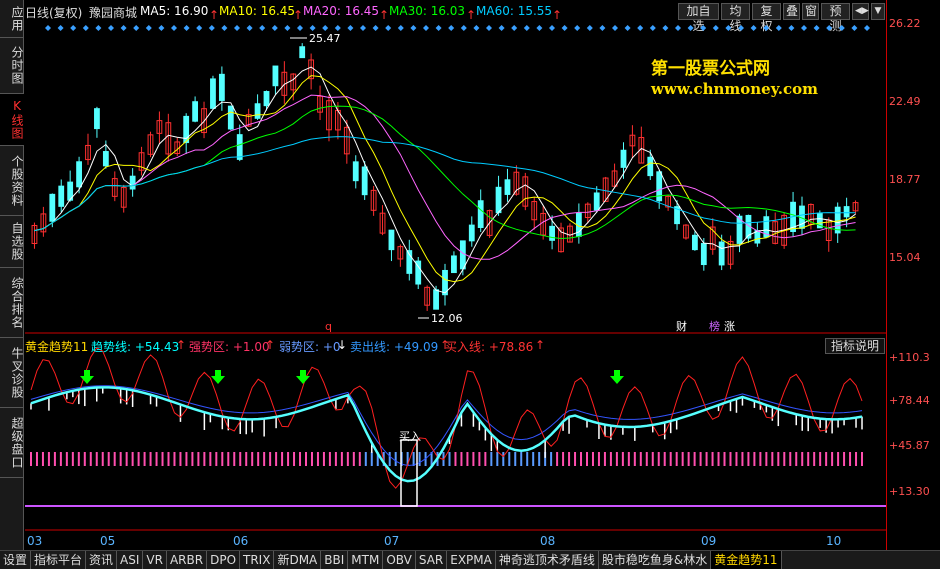 The image size is (940, 569). Describe the element at coordinates (325, 38) in the screenshot. I see `high-price-label: 25.47` at that location.